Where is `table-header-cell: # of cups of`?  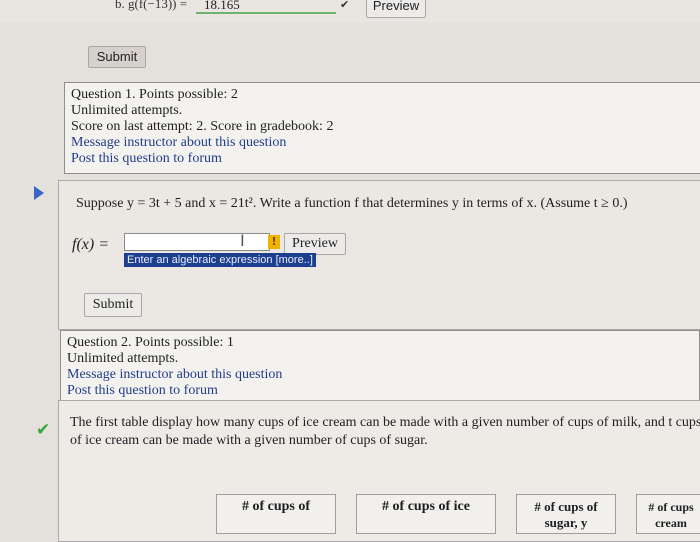
table-header-cell: # of cups of is located at coordinates (276, 514).